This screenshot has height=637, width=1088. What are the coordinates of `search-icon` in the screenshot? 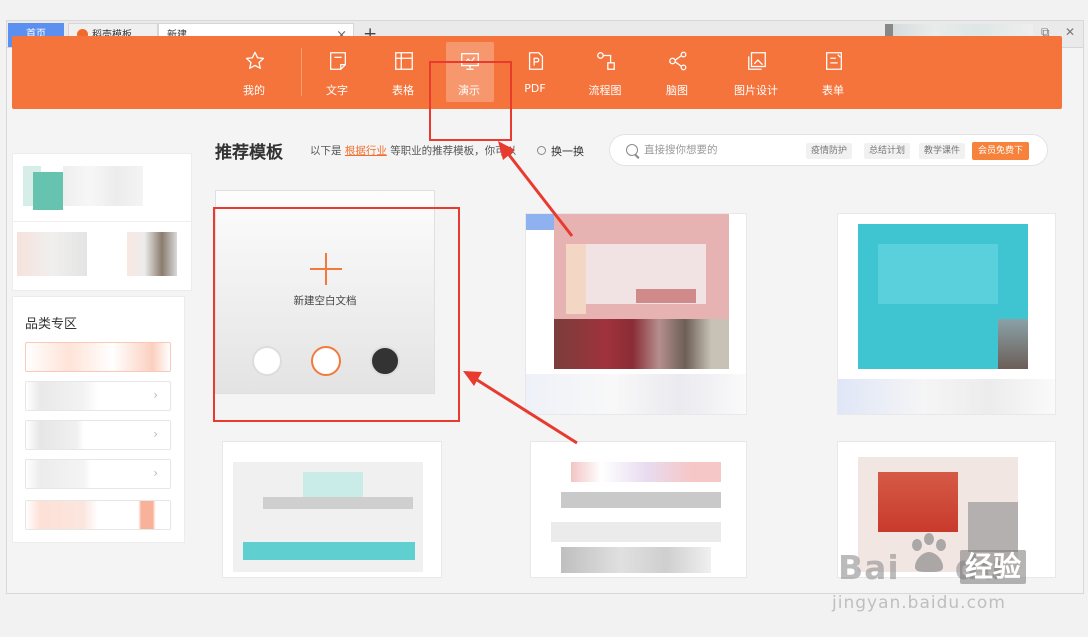 It's located at (632, 150).